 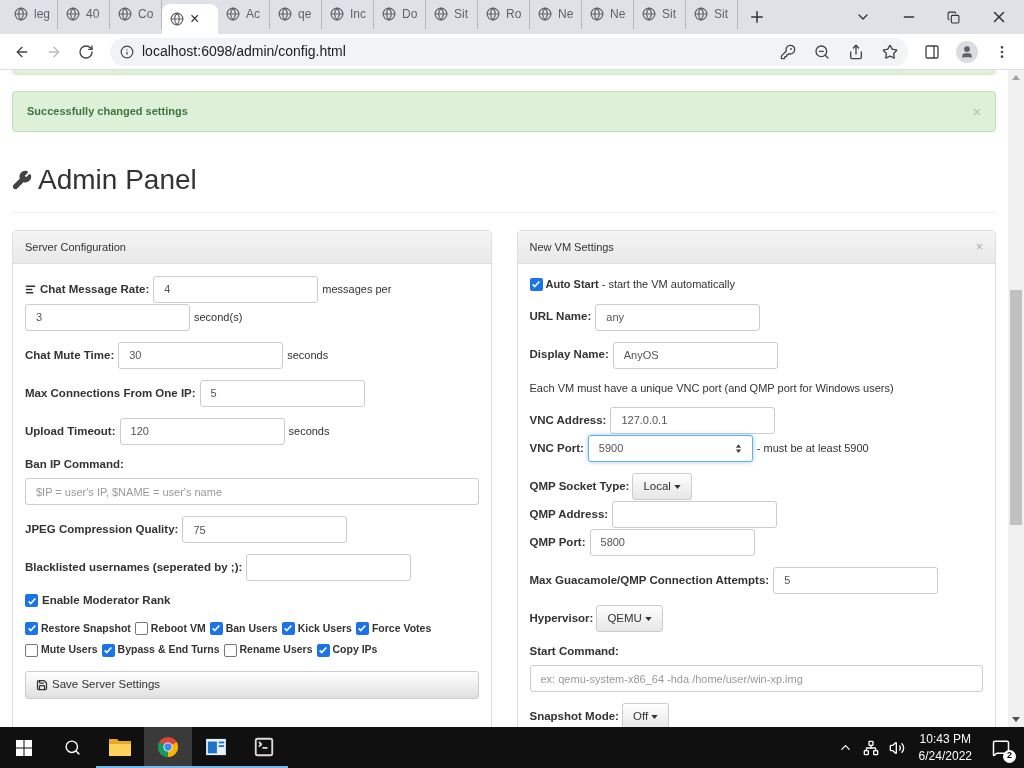 I want to click on scroll-down-icon, so click(x=1016, y=719).